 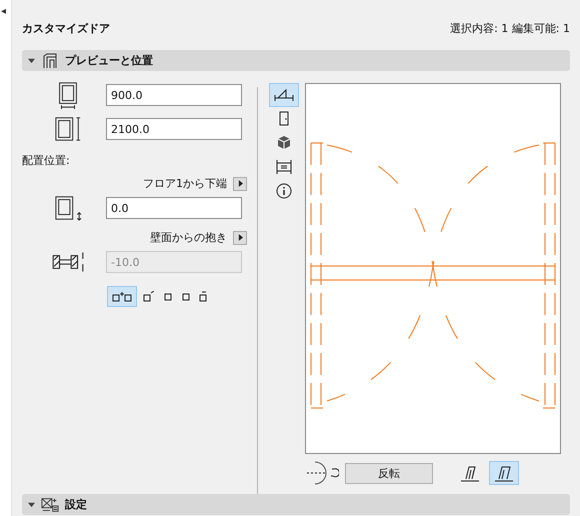 I want to click on hinge-side-button, so click(x=504, y=473).